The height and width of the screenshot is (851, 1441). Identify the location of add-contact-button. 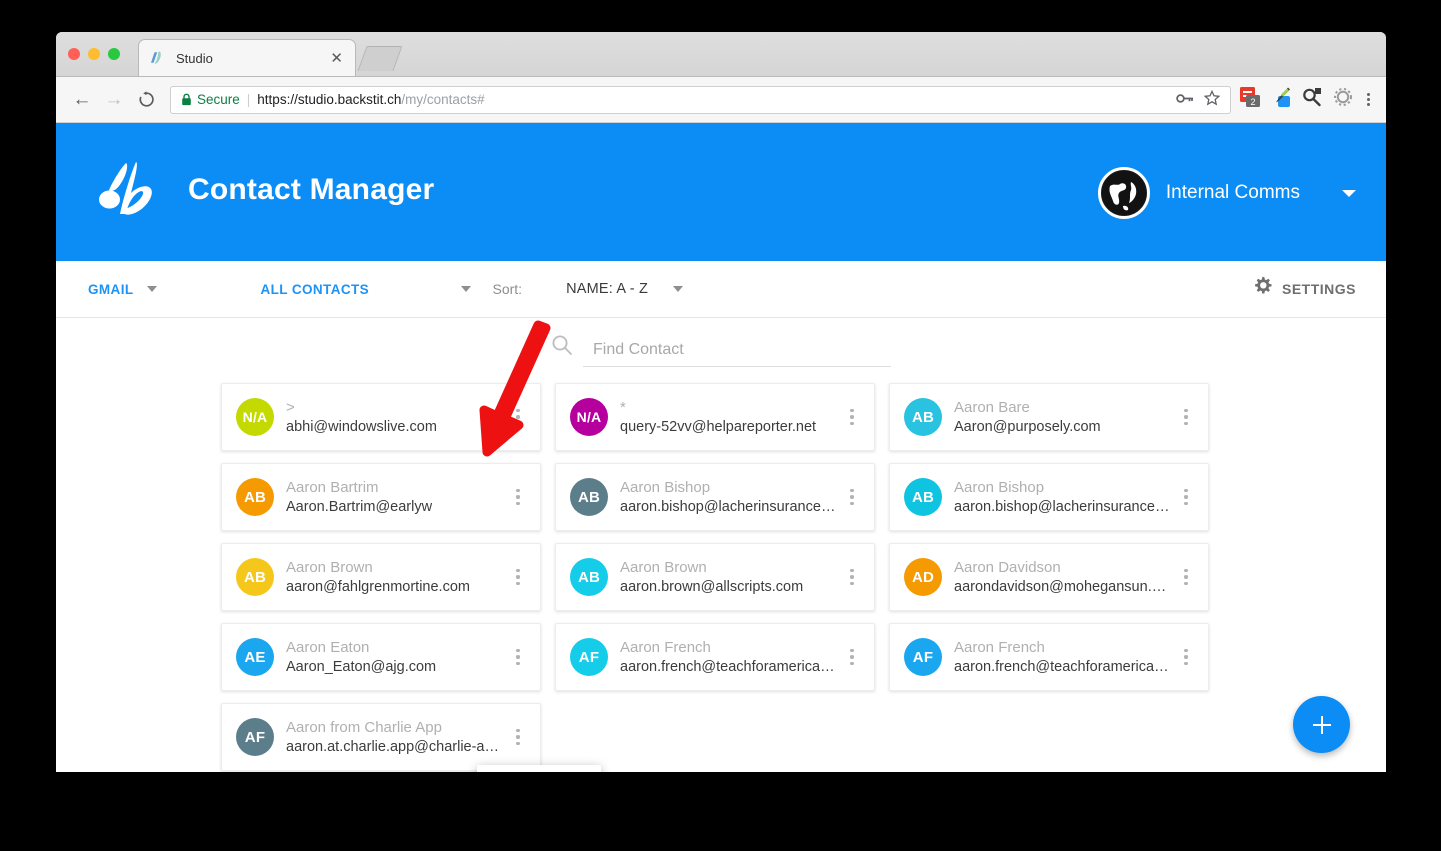
(1321, 724).